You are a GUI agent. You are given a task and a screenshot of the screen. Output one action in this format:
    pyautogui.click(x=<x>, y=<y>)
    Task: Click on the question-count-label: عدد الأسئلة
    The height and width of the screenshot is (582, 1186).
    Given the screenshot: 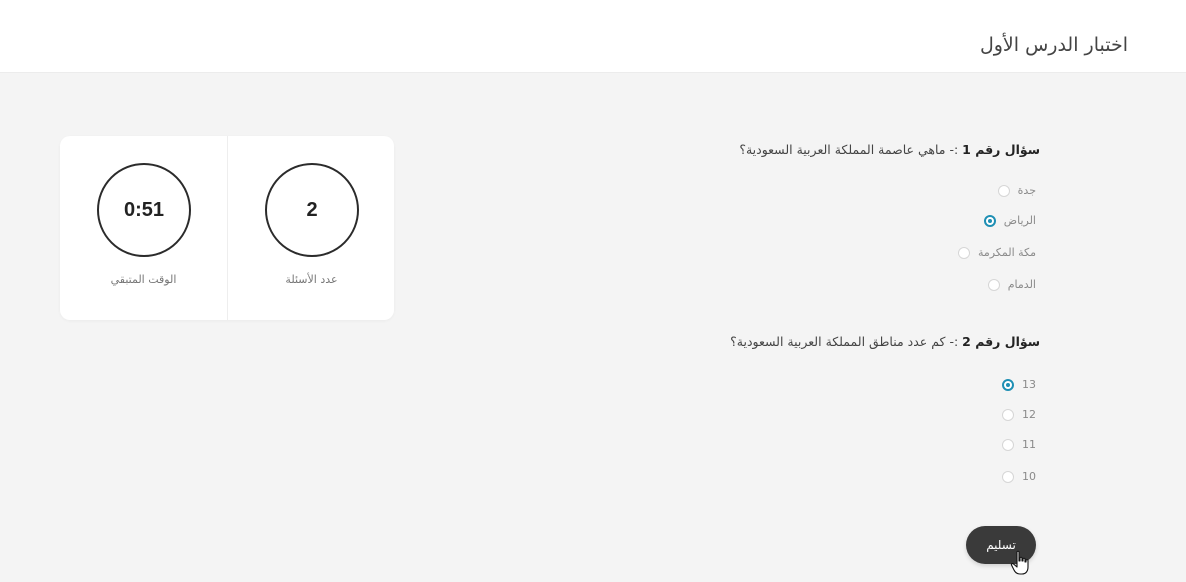 What is the action you would take?
    pyautogui.click(x=311, y=279)
    